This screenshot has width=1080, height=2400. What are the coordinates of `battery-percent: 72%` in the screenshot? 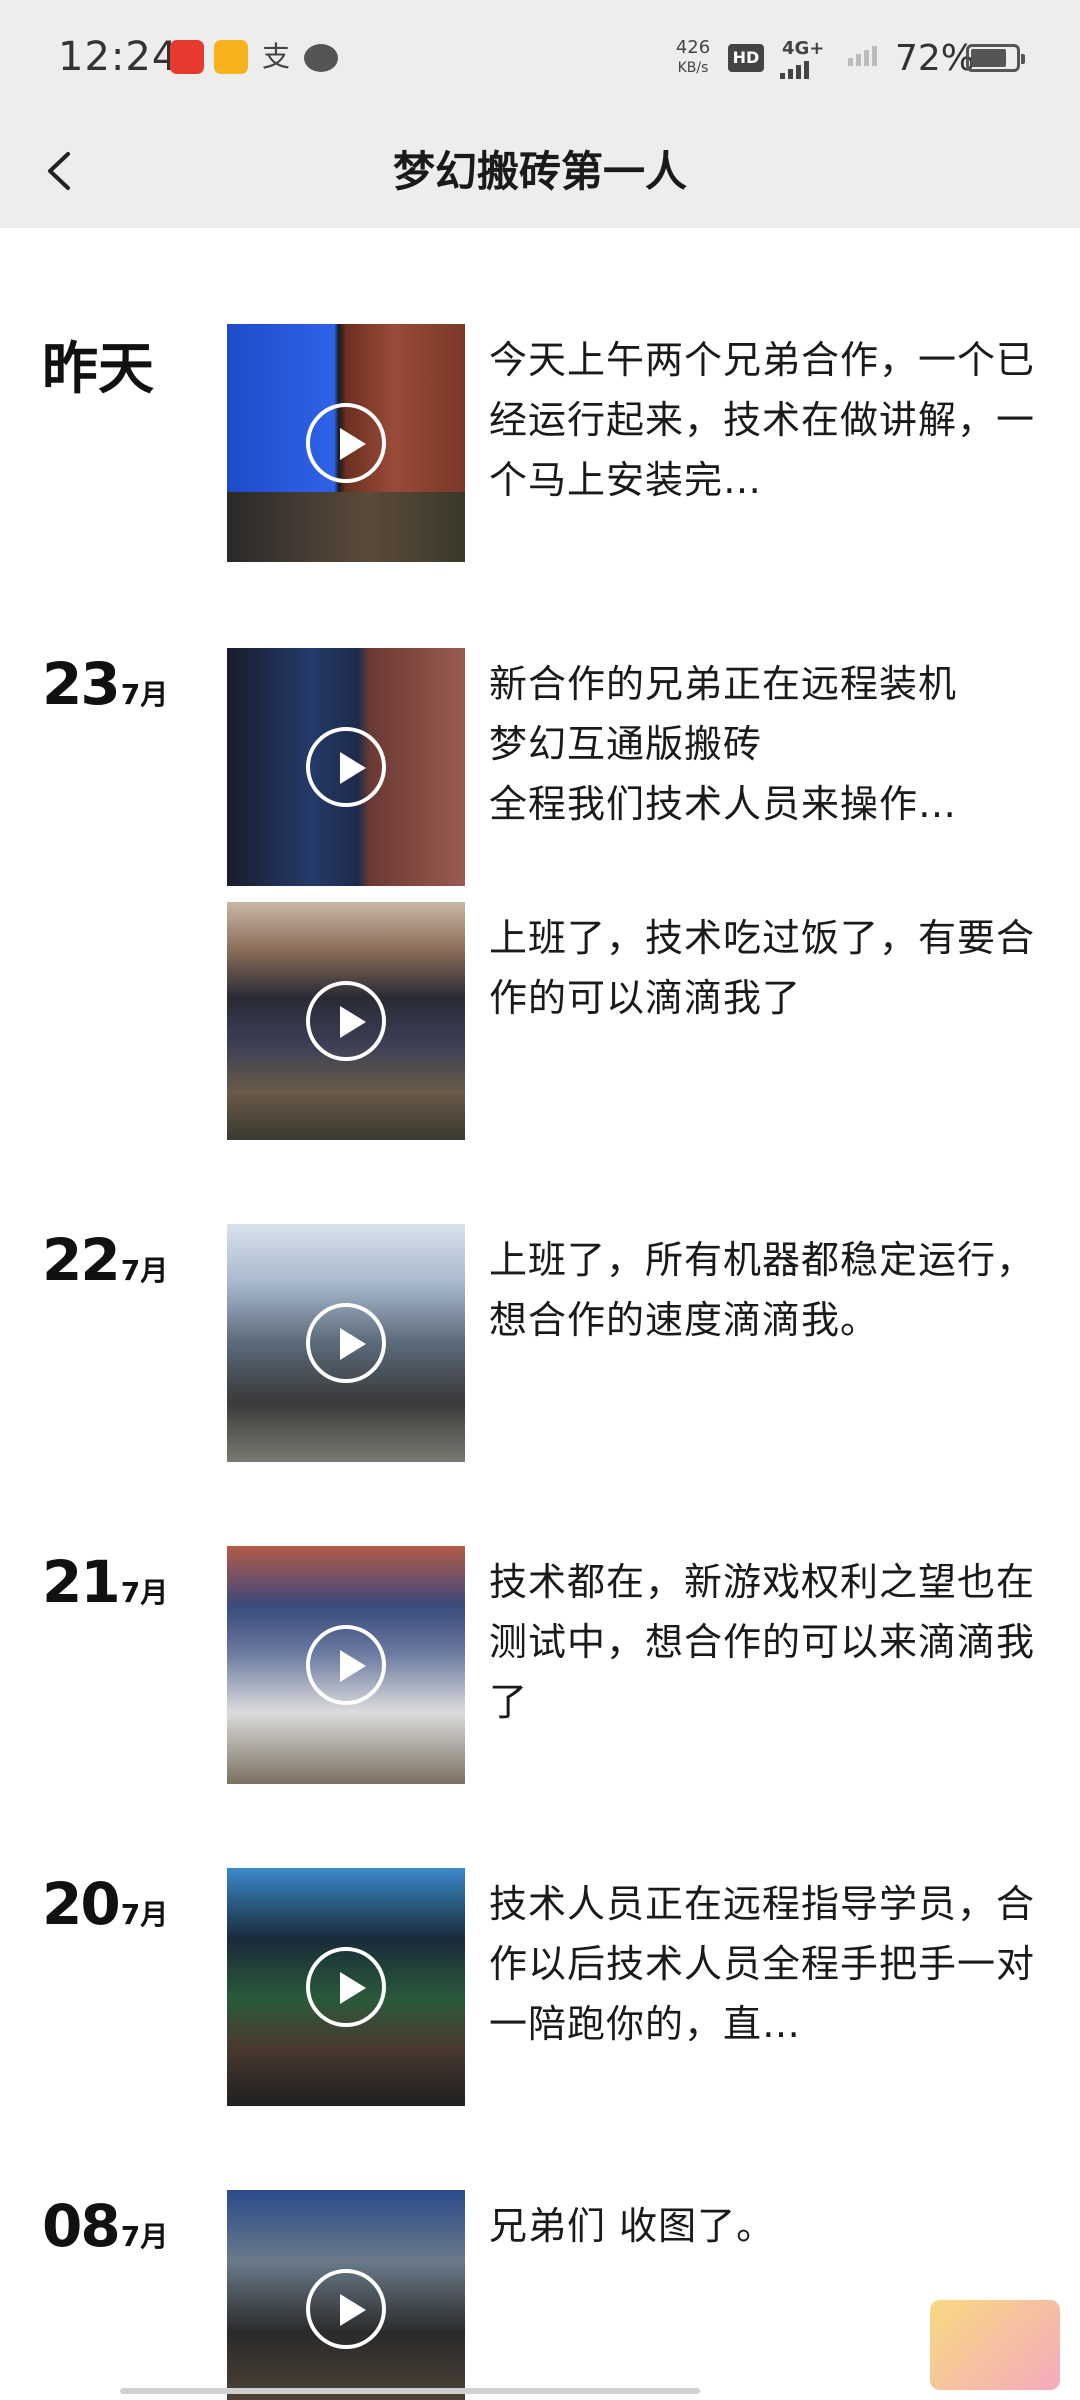 It's located at (935, 58).